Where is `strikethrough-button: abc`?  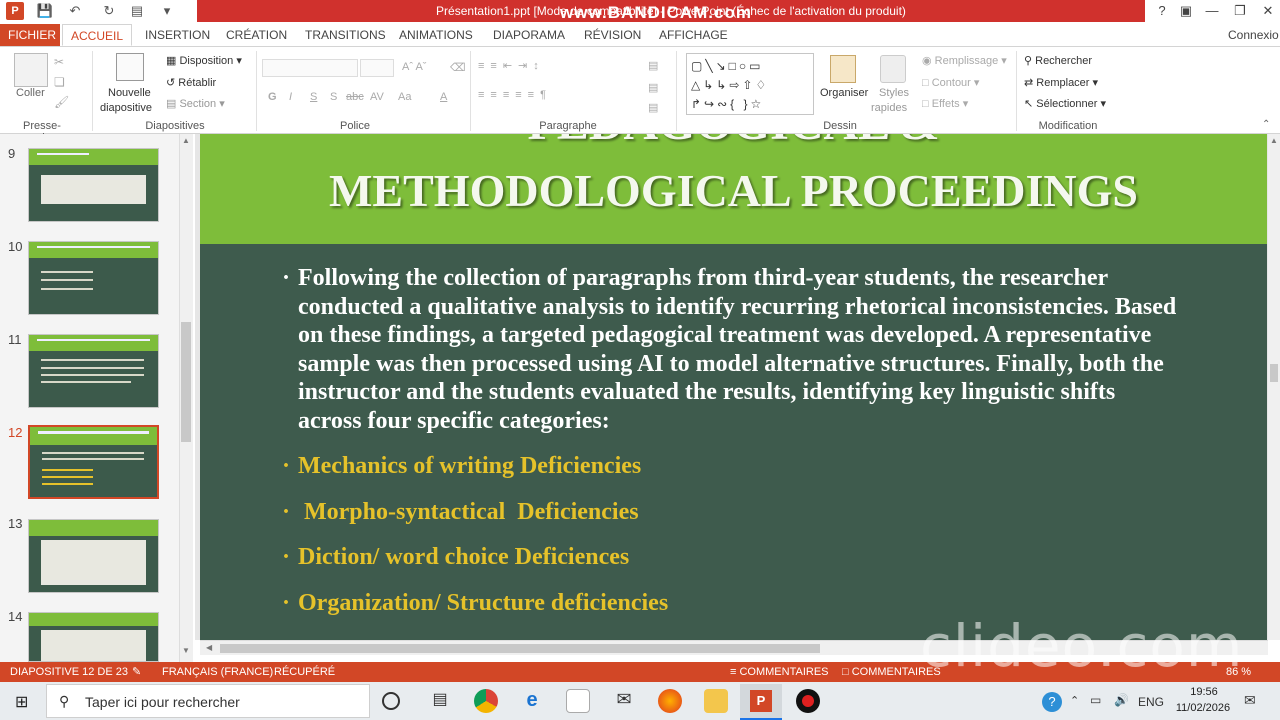
strikethrough-button: abc is located at coordinates (355, 97).